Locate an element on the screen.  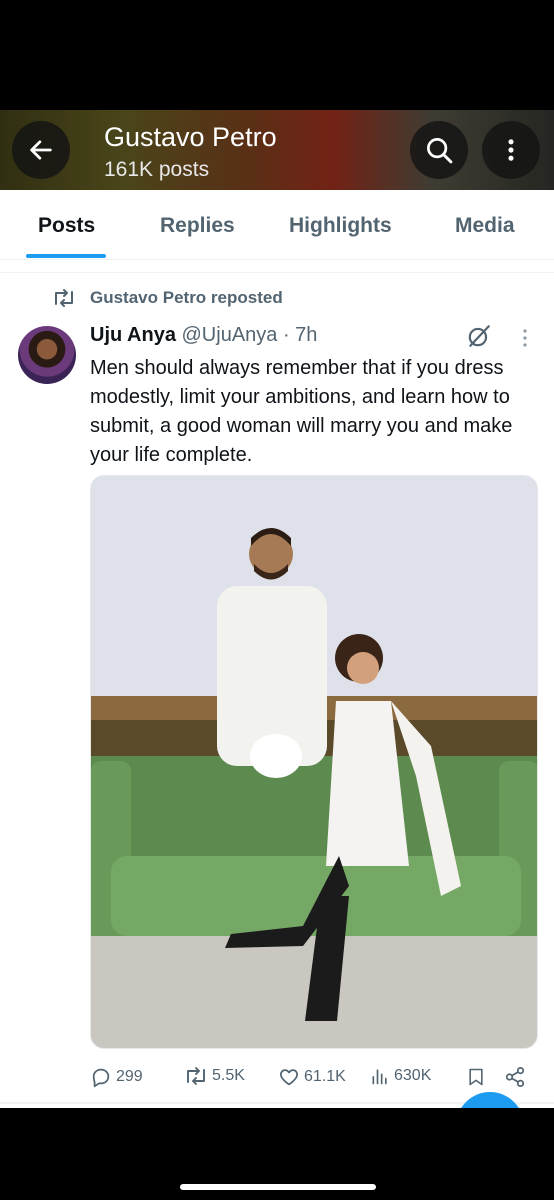
profile-header: Gustavo Petro 161K posts is located at coordinates (277, 150).